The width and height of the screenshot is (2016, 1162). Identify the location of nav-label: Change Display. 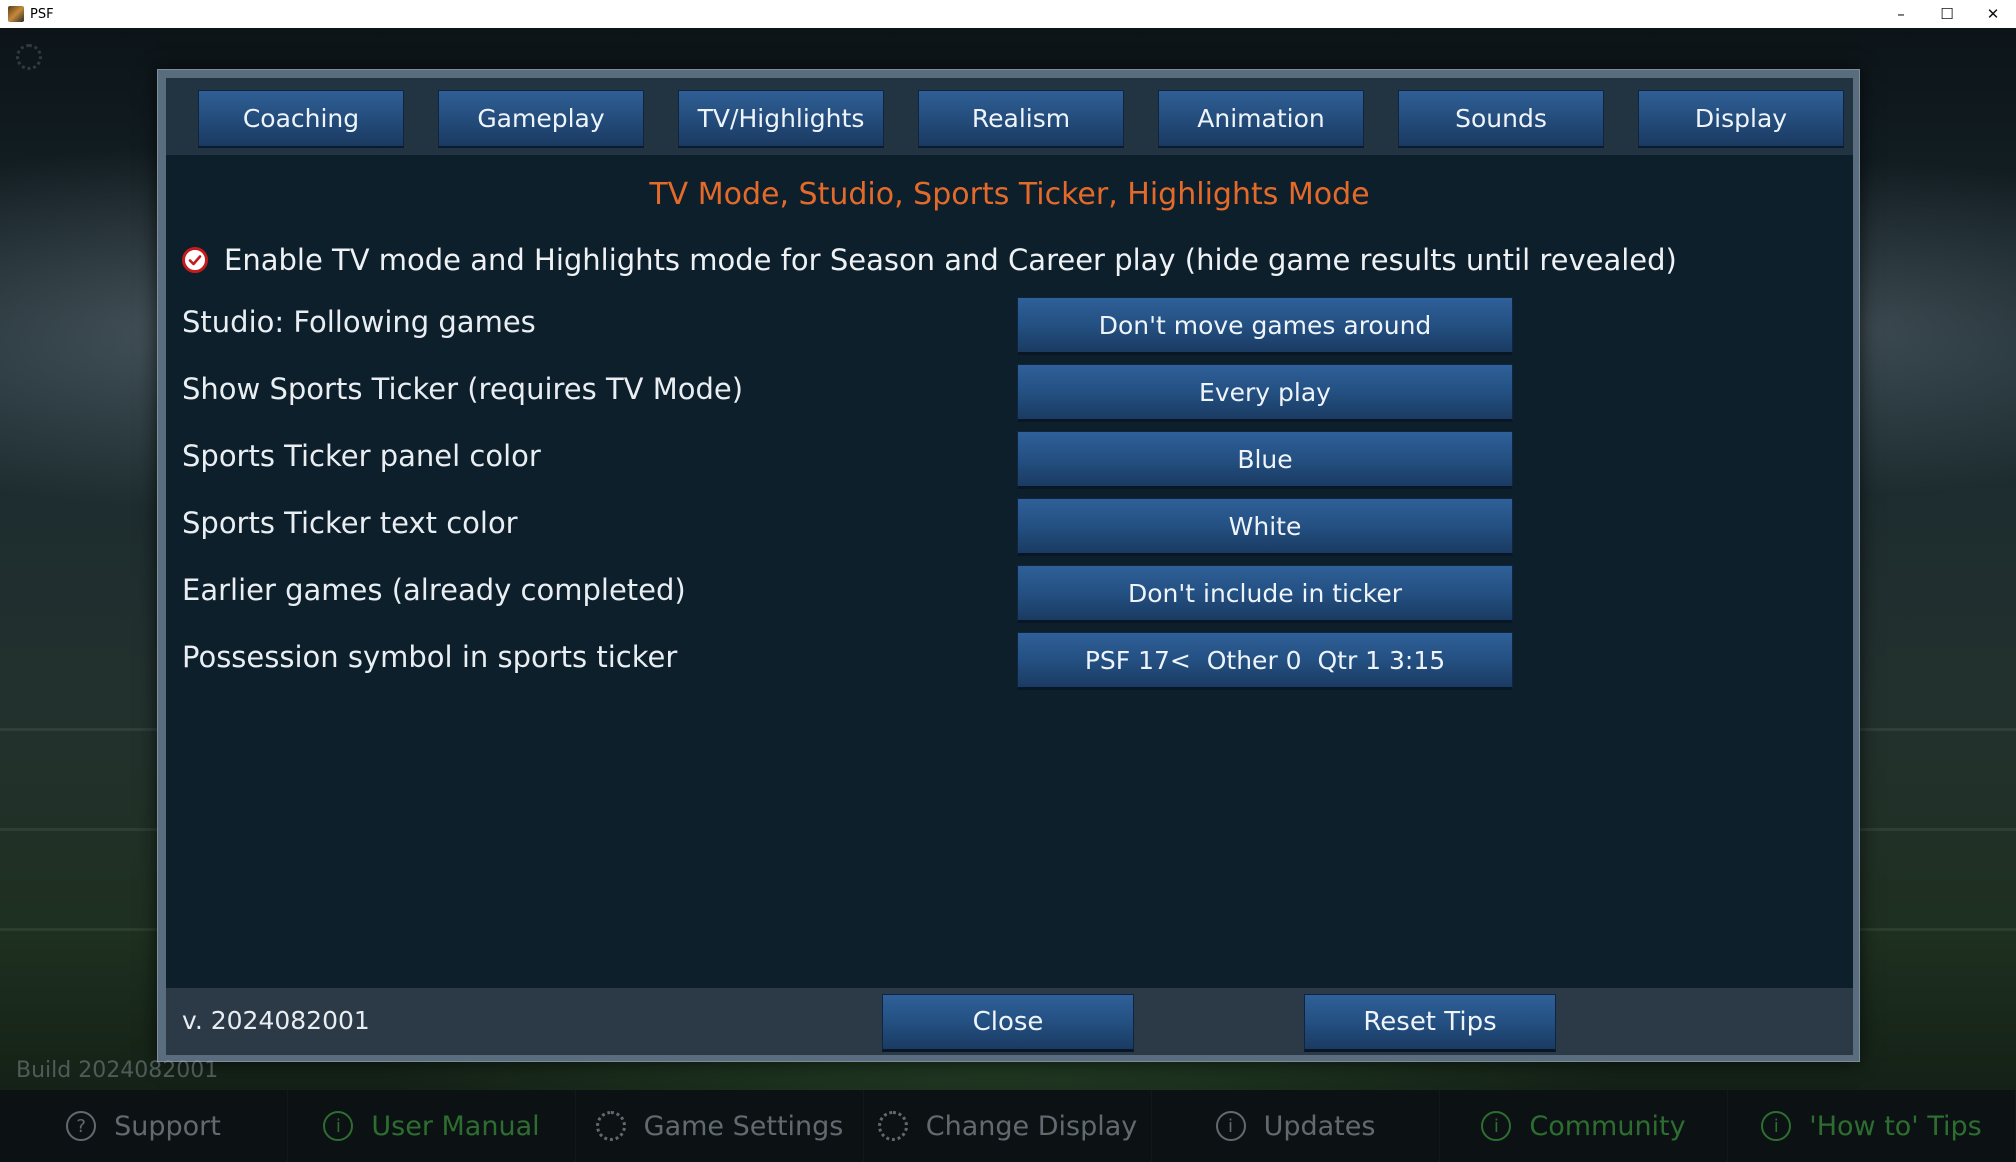
(1031, 1126).